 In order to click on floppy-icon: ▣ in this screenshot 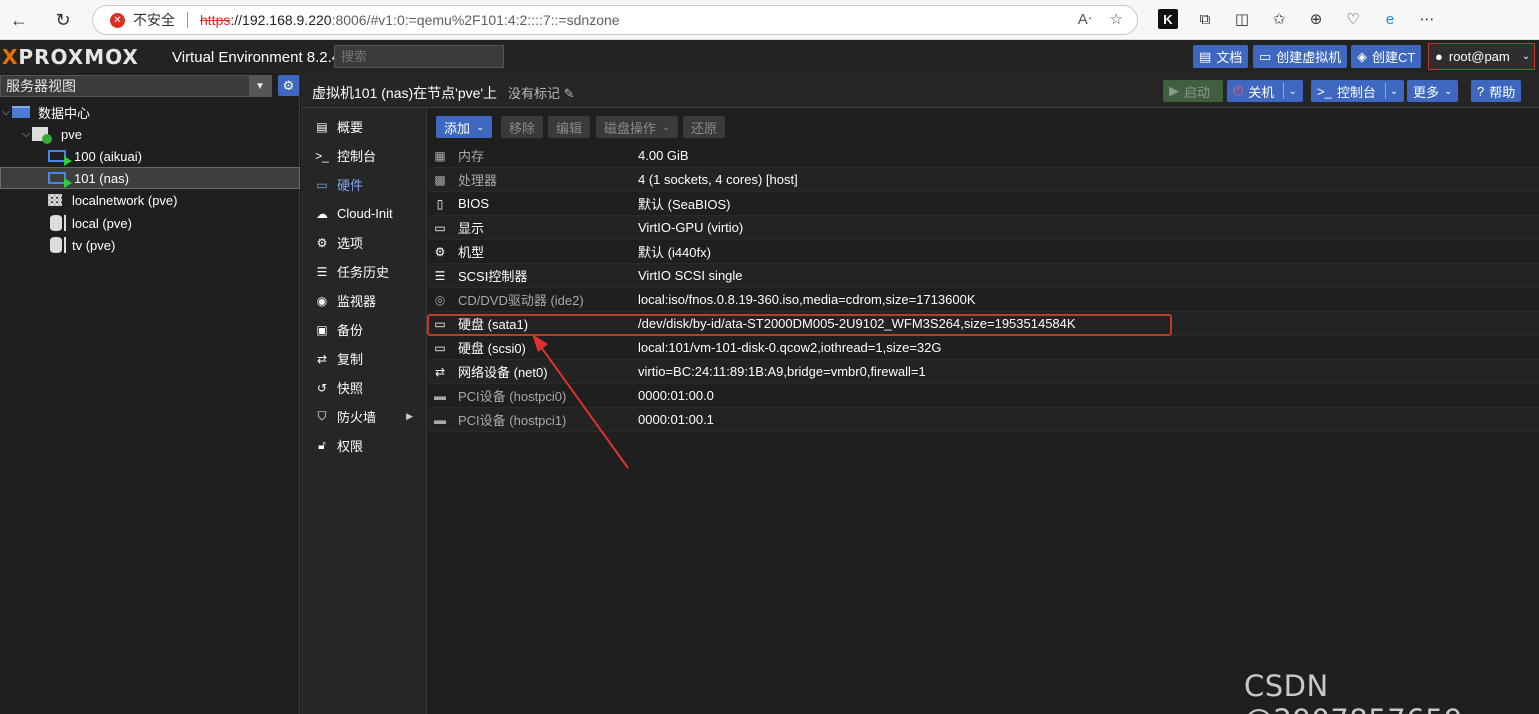, I will do `click(322, 329)`.